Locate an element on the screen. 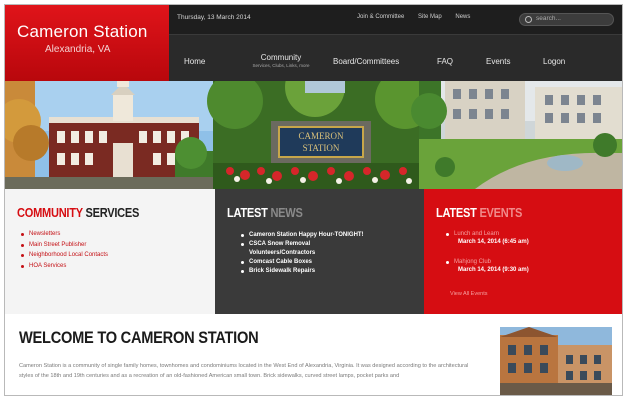  sign-text-cameron: CAMERON is located at coordinates (321, 136).